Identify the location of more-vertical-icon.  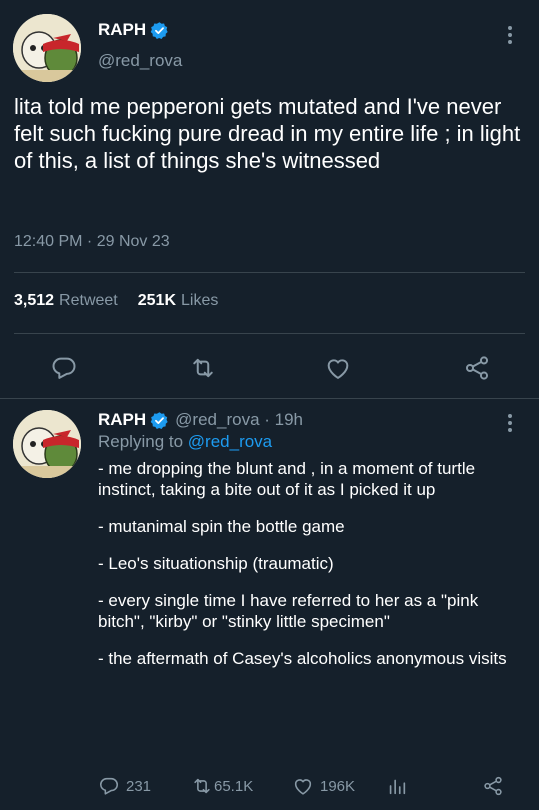
(510, 36).